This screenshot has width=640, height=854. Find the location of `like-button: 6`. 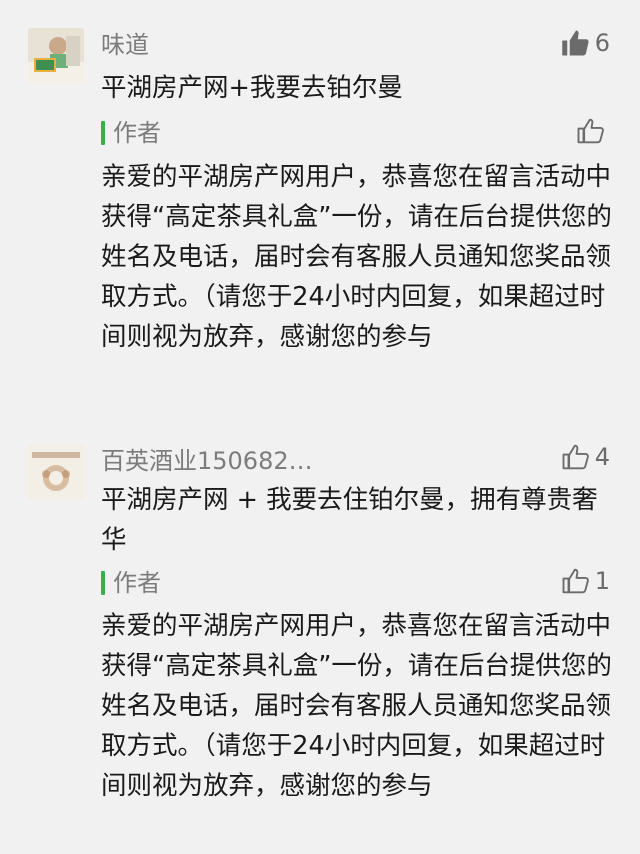

like-button: 6 is located at coordinates (585, 43).